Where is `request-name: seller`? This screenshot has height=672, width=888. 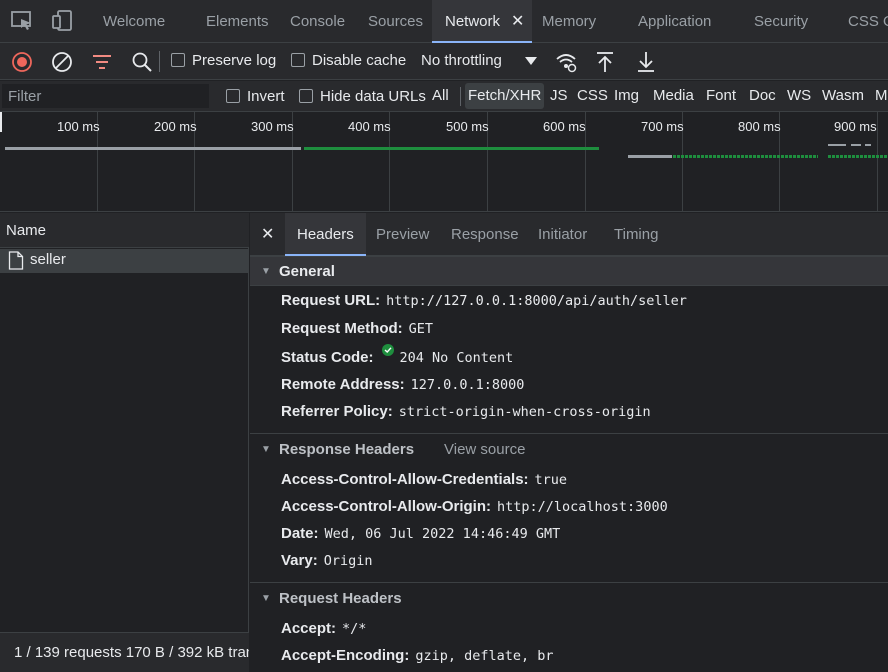
request-name: seller is located at coordinates (48, 259).